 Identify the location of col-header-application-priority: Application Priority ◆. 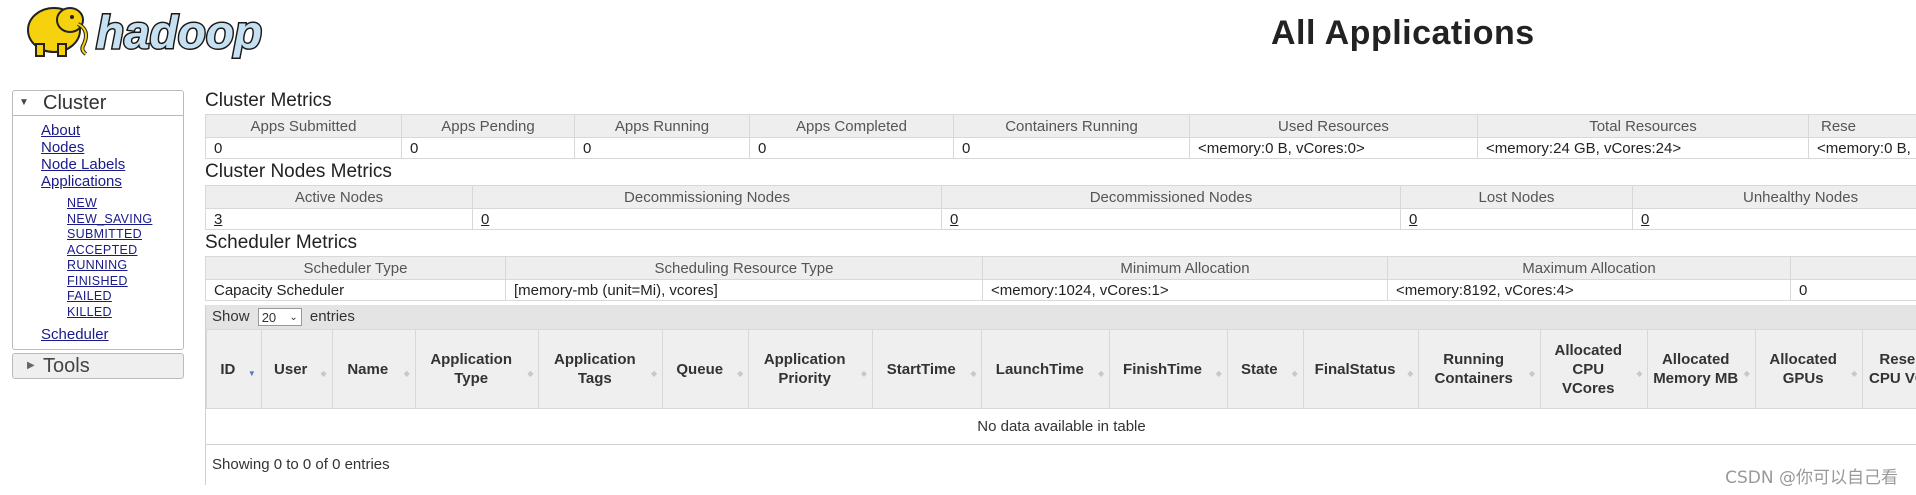
(810, 369).